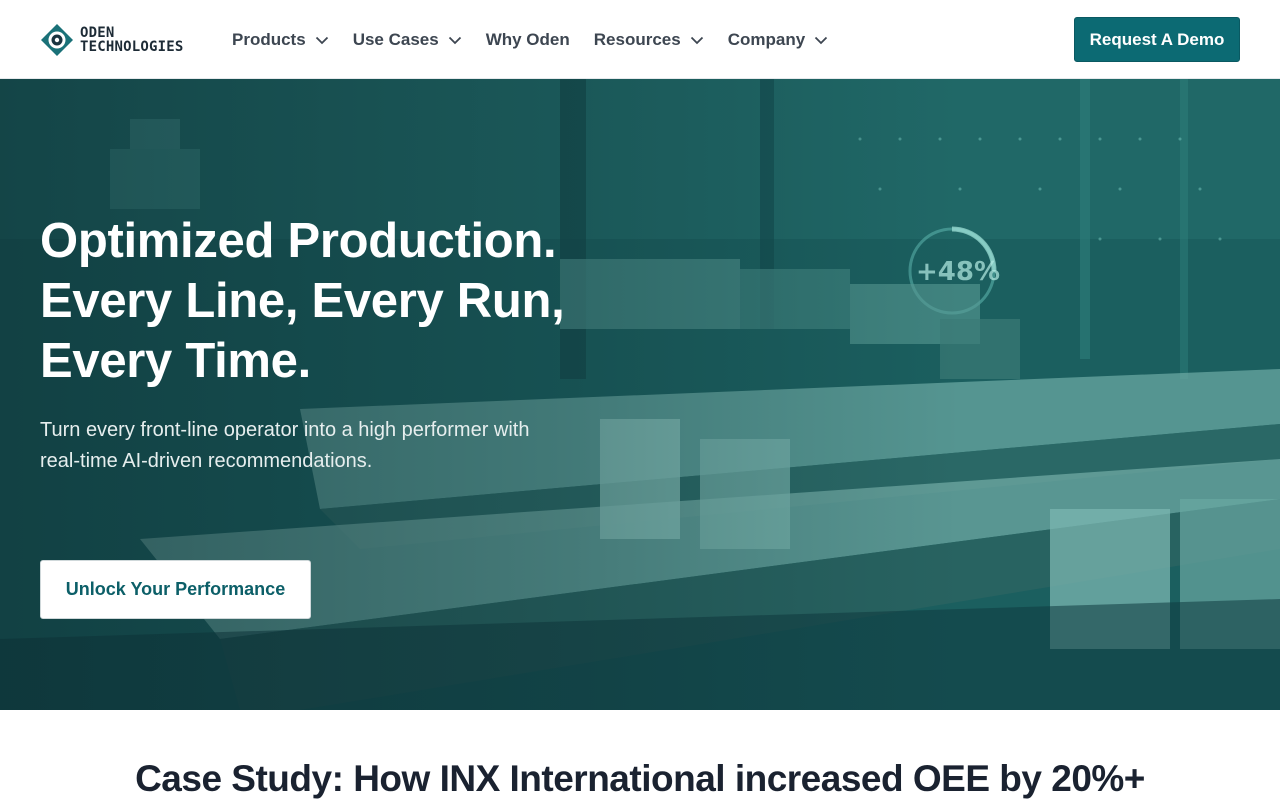 The height and width of the screenshot is (800, 1280). Describe the element at coordinates (1157, 39) in the screenshot. I see `request-demo-button: Request A Demo` at that location.